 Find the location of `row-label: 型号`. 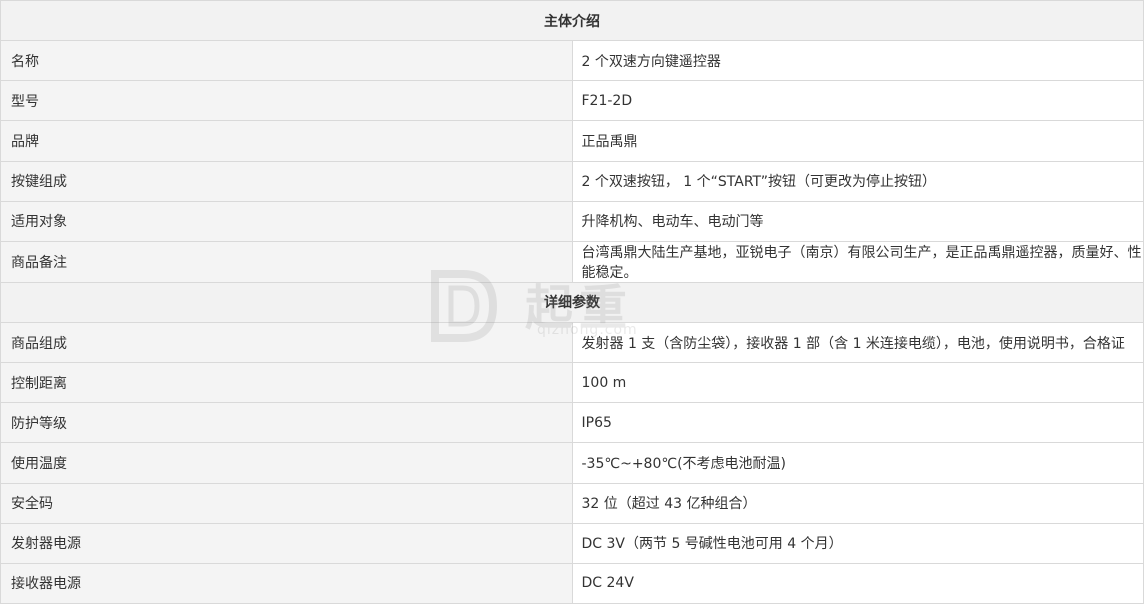

row-label: 型号 is located at coordinates (286, 101).